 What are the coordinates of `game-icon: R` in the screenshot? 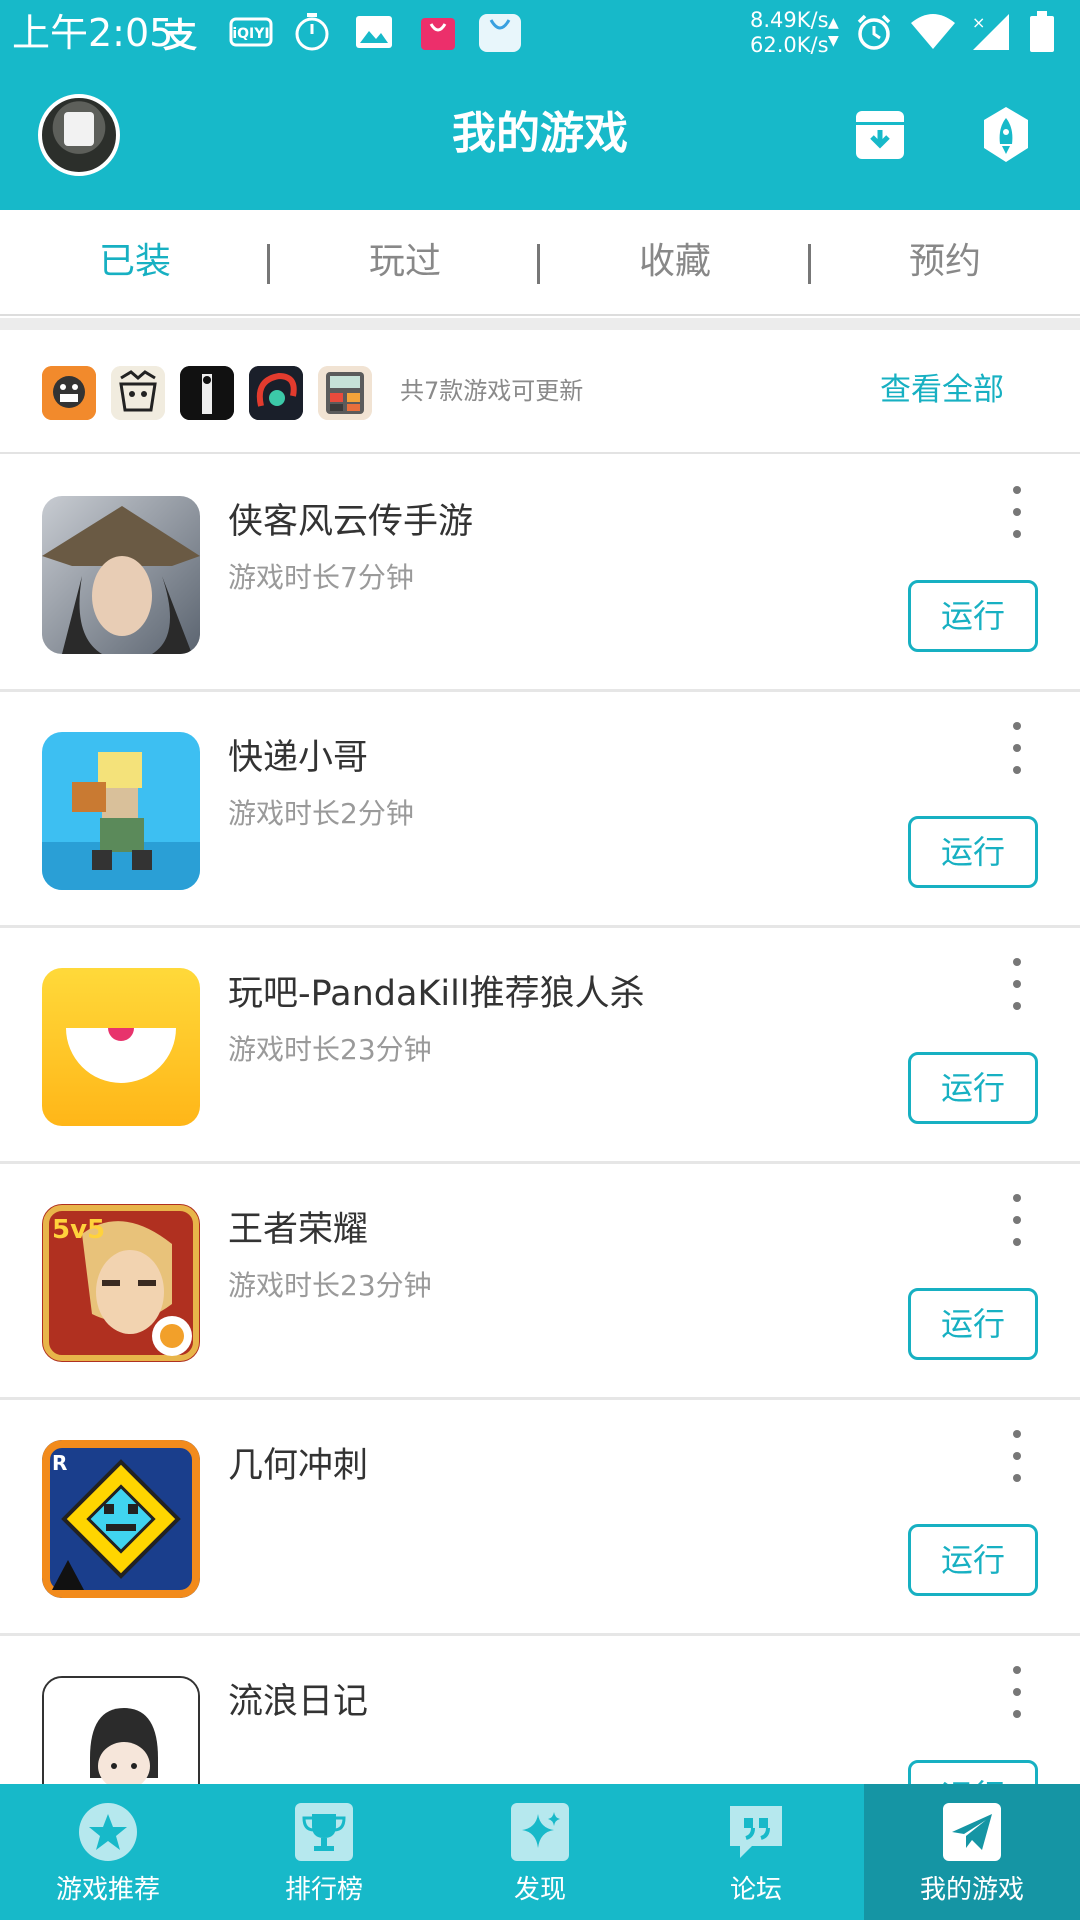 It's located at (121, 1519).